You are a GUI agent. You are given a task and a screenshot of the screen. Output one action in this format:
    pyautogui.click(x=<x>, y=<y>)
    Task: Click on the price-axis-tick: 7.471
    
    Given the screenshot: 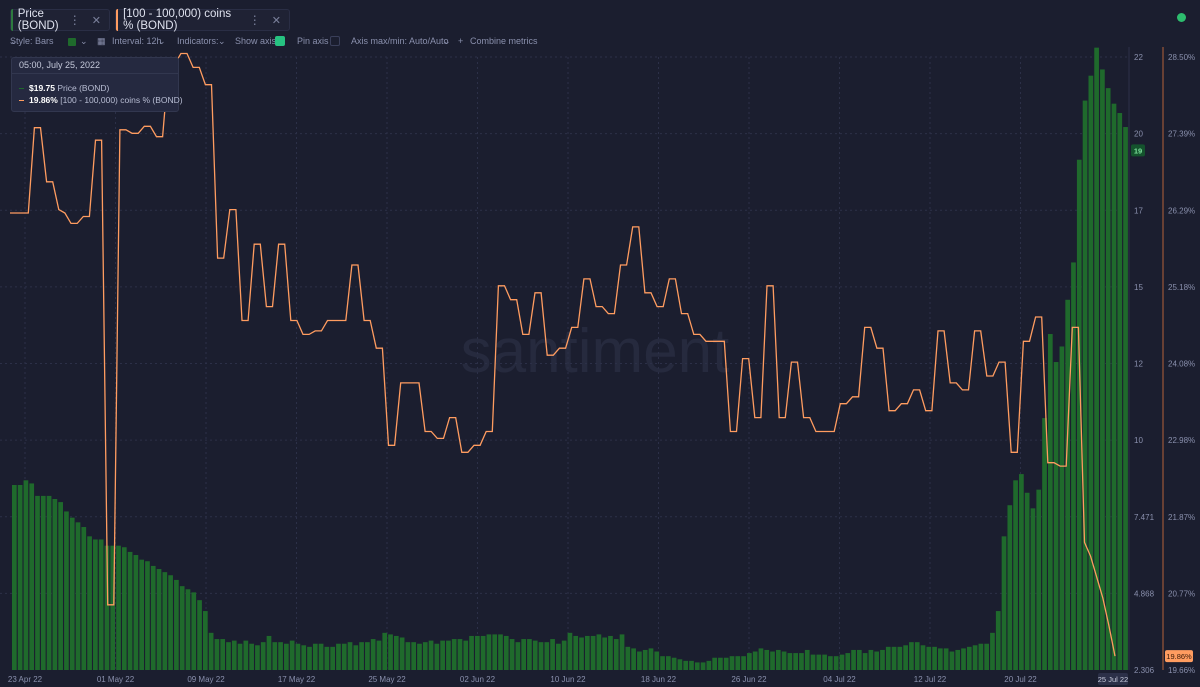 What is the action you would take?
    pyautogui.click(x=1144, y=517)
    